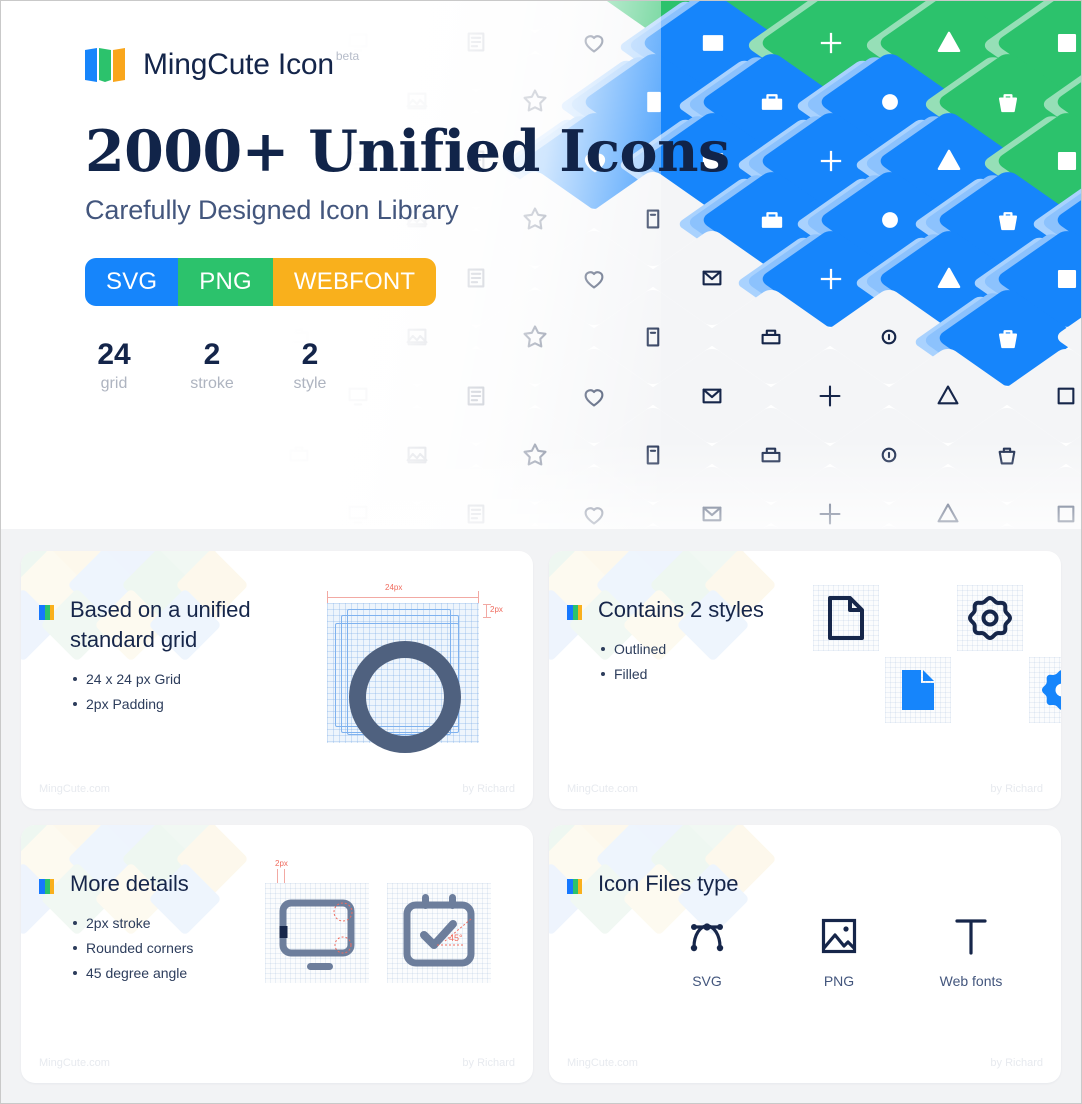 This screenshot has width=1082, height=1104. I want to click on file-type-label: SVG, so click(707, 981).